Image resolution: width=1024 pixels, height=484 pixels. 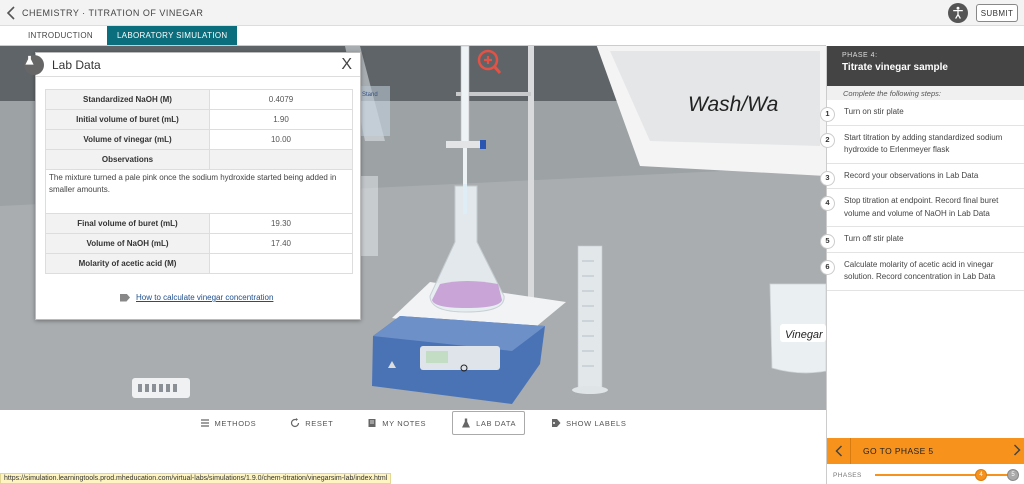 I want to click on wash-label: Wash/Wa, so click(x=733, y=104).